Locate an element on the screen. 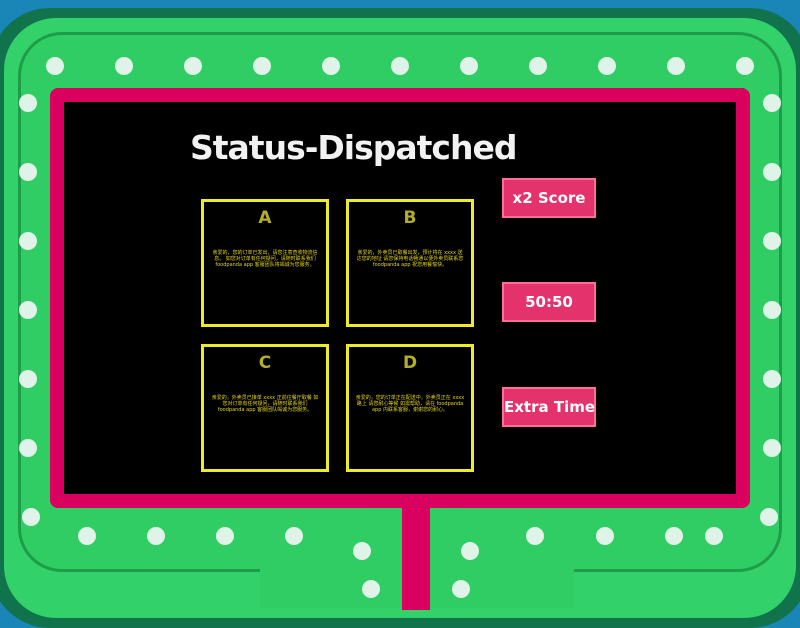 This screenshot has width=800, height=628. extra-time-button: Extra Time is located at coordinates (549, 407).